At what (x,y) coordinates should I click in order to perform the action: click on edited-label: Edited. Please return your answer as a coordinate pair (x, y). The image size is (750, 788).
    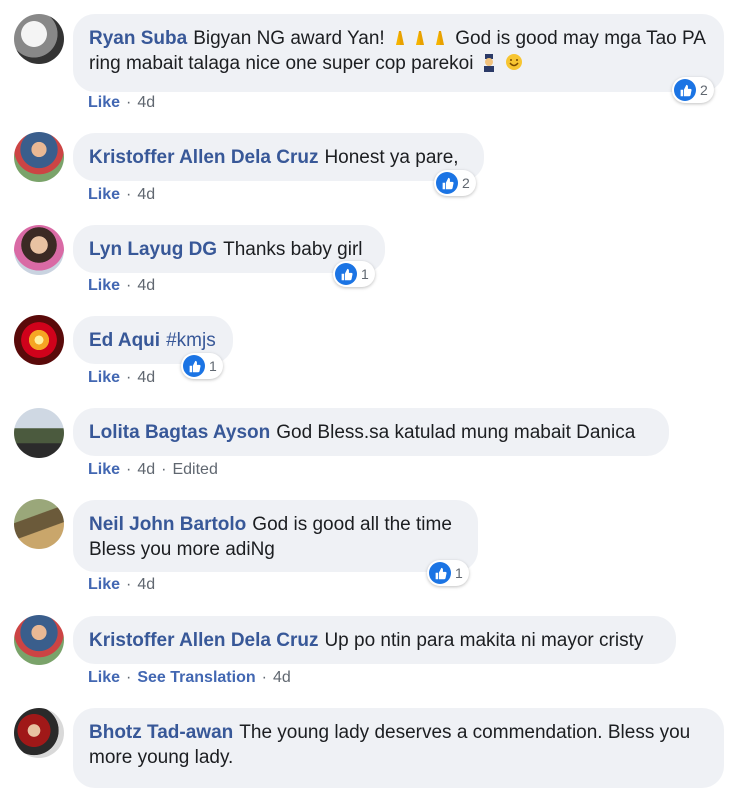
    Looking at the image, I should click on (194, 469).